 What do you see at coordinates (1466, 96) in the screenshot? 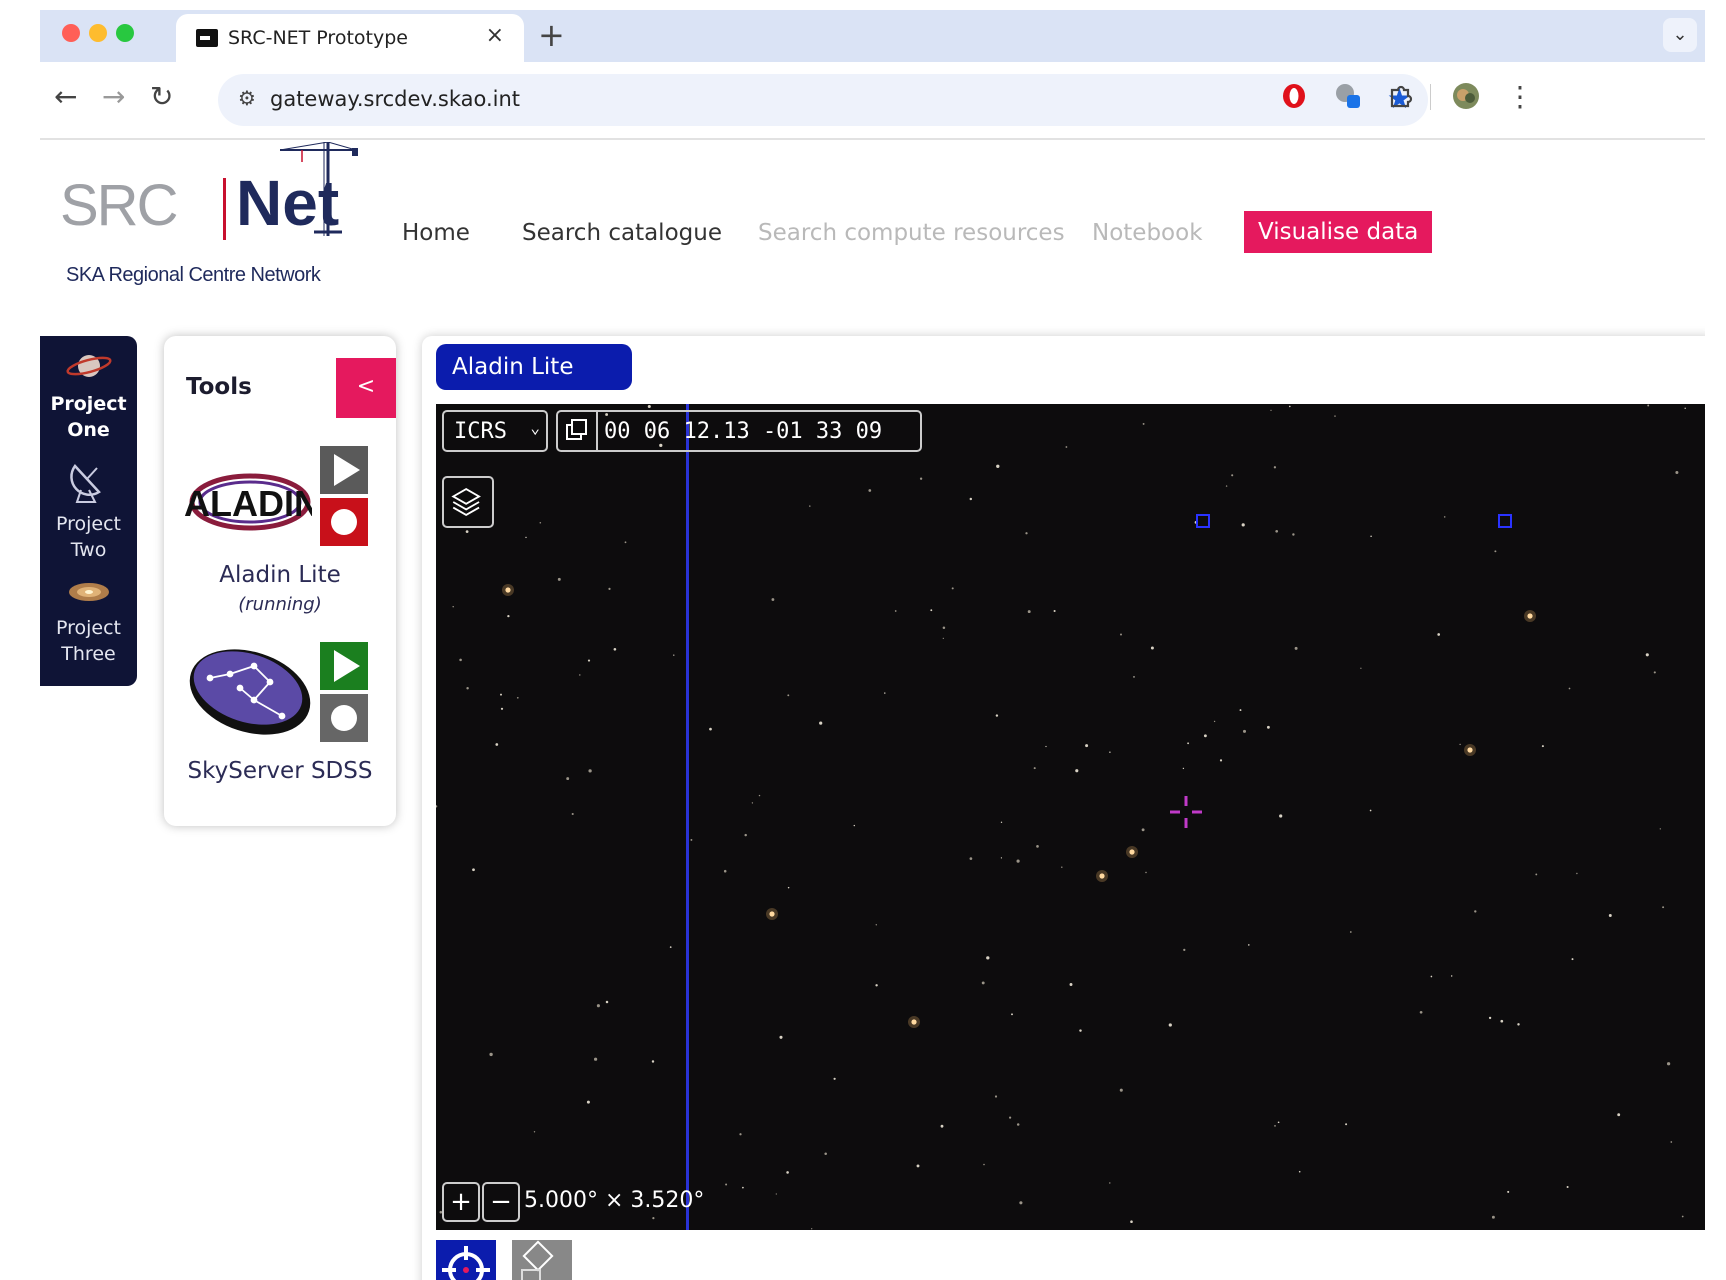
I see `profile-avatar-icon` at bounding box center [1466, 96].